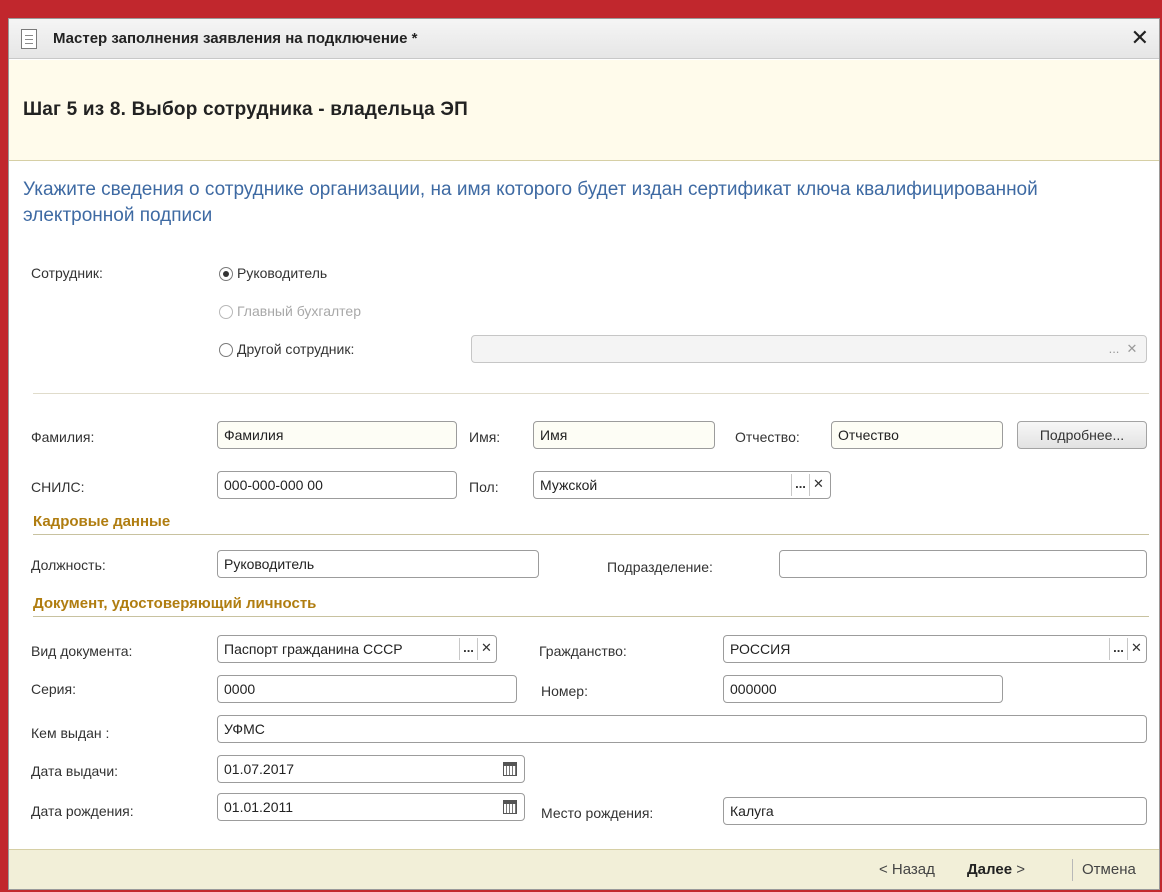  I want to click on radio-chief-accountant-label: Главный бухгалтер, so click(299, 311).